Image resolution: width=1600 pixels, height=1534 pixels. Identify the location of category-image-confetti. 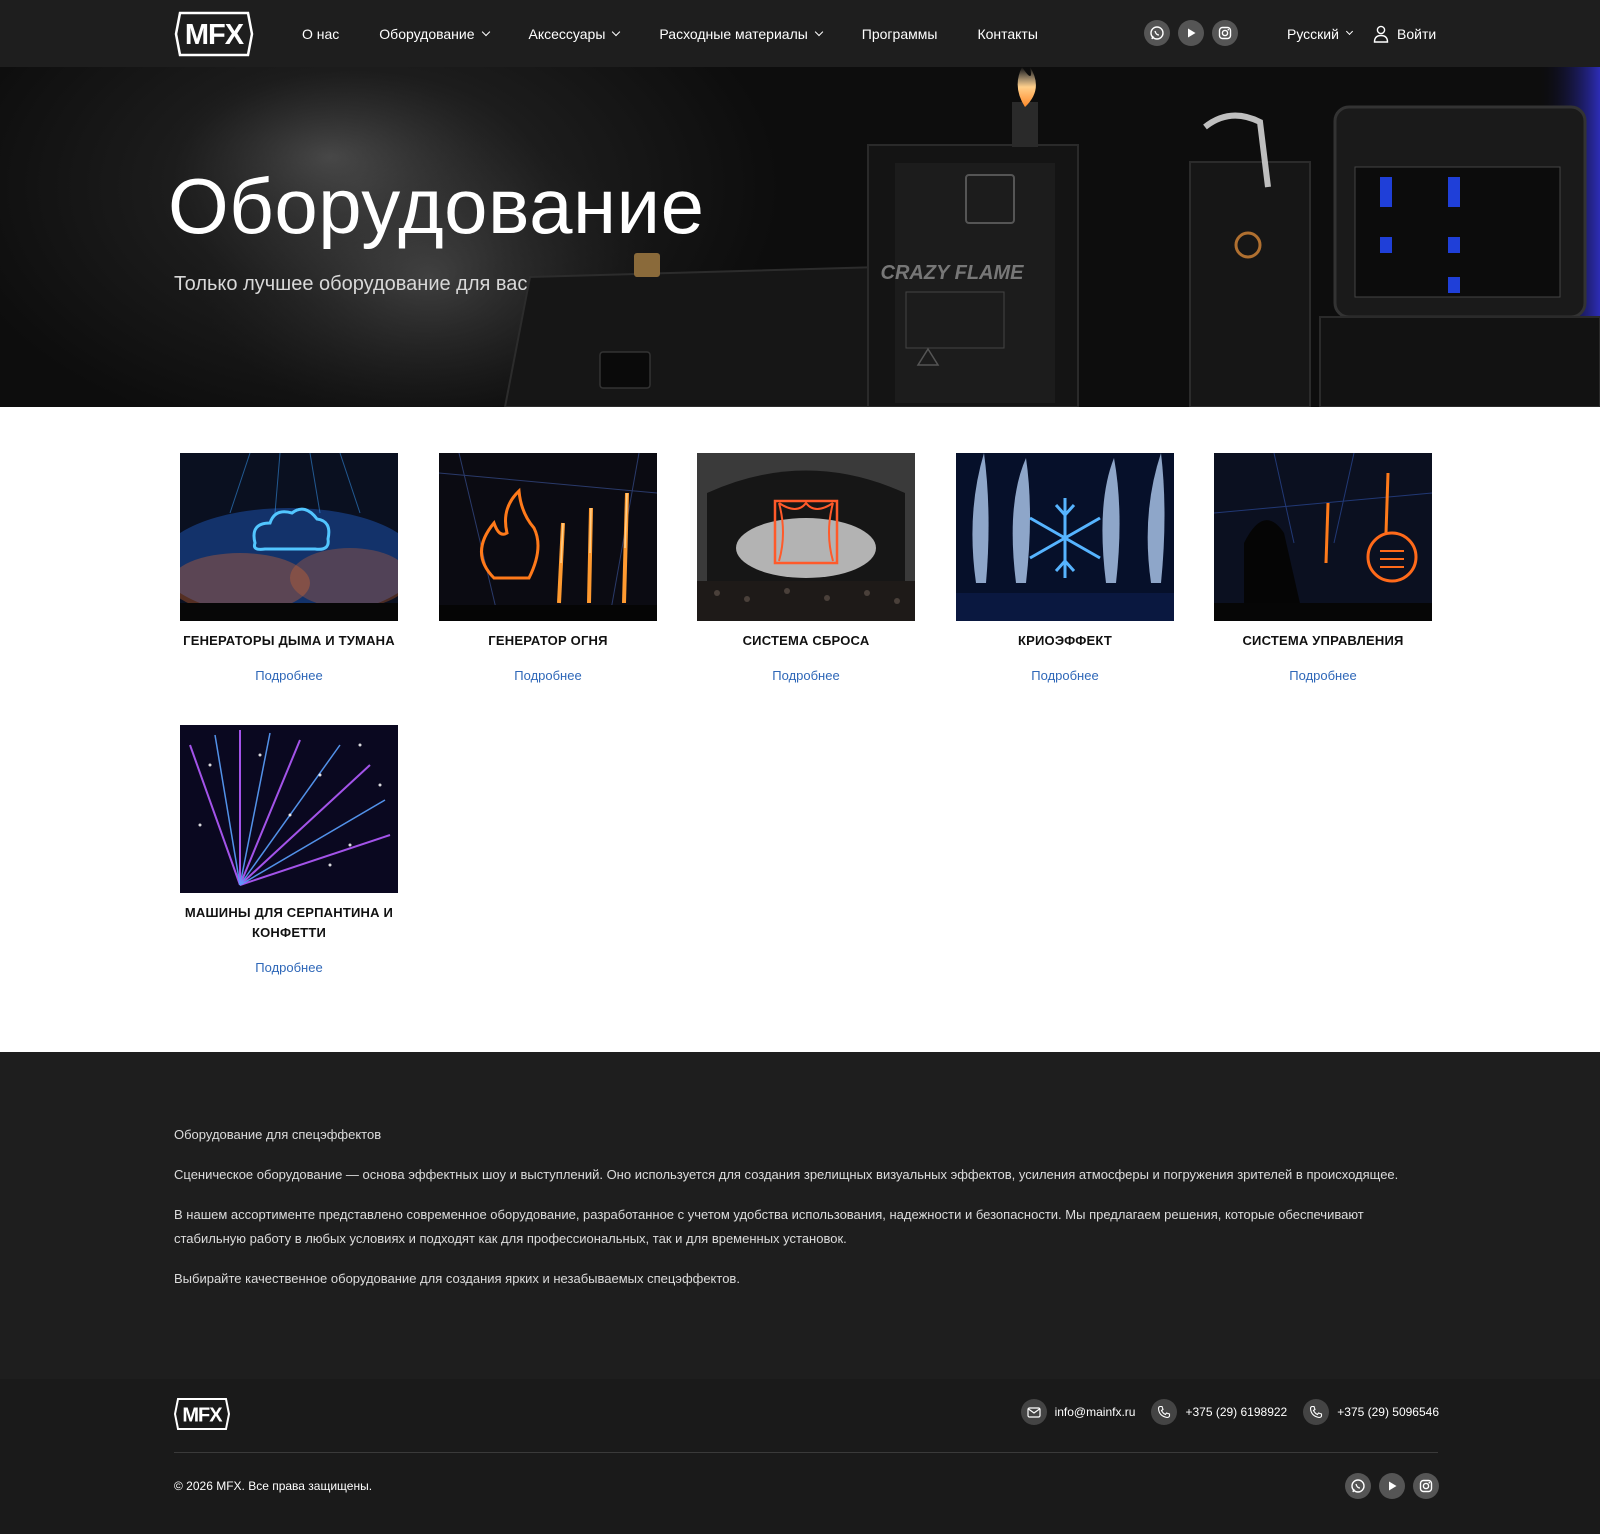
(289, 809).